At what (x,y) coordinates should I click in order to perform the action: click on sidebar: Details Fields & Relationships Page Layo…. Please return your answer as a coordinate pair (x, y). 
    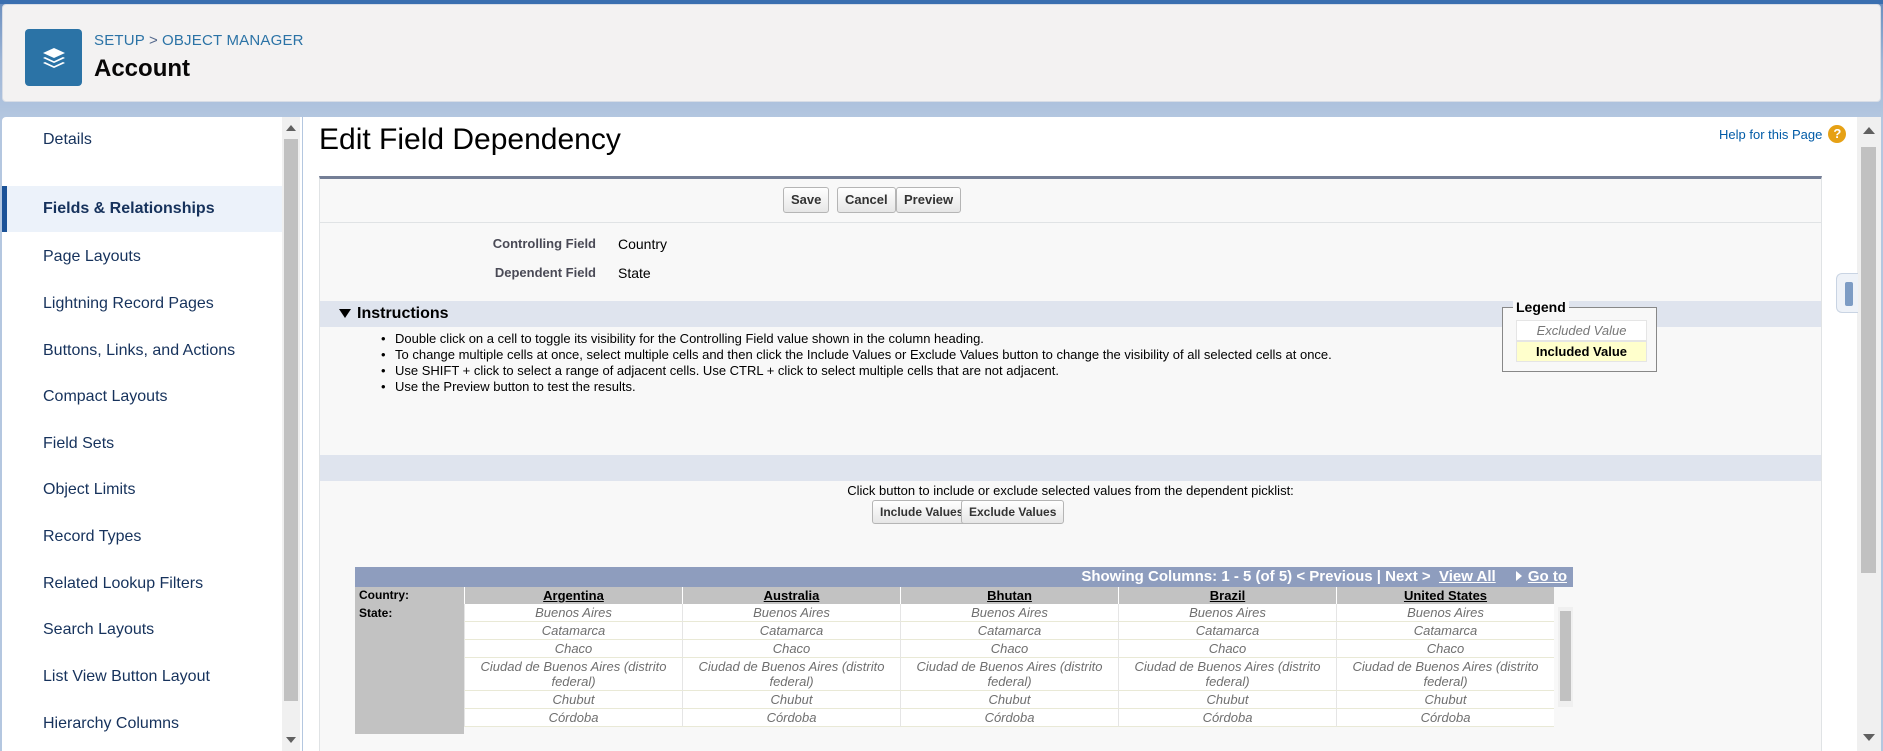
    Looking at the image, I should click on (152, 434).